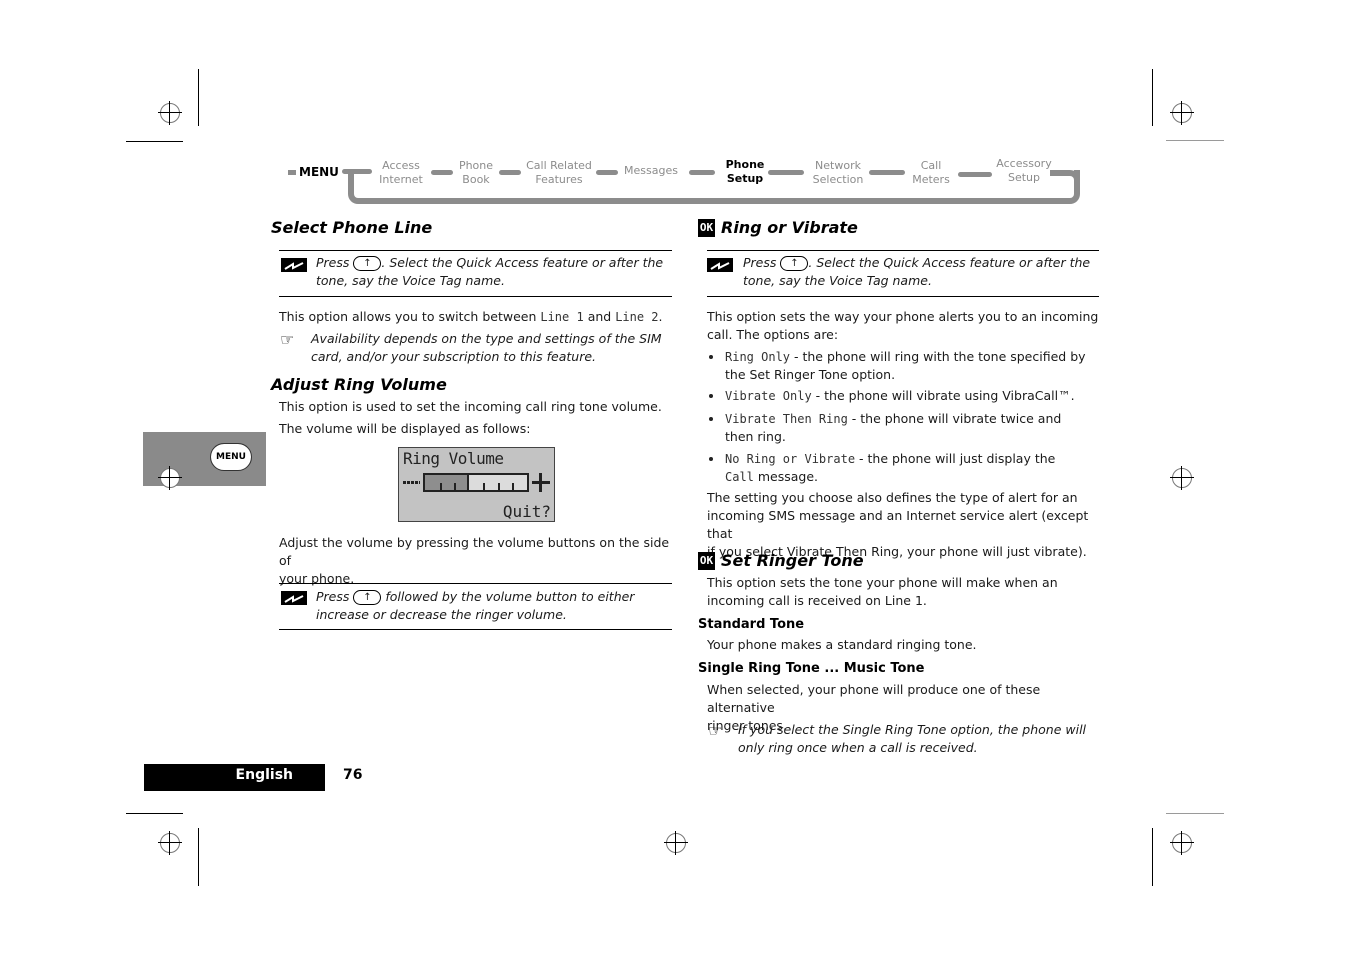 This screenshot has height=954, width=1351. I want to click on phone-lcd-display: Ring Volume Quit?, so click(476, 484).